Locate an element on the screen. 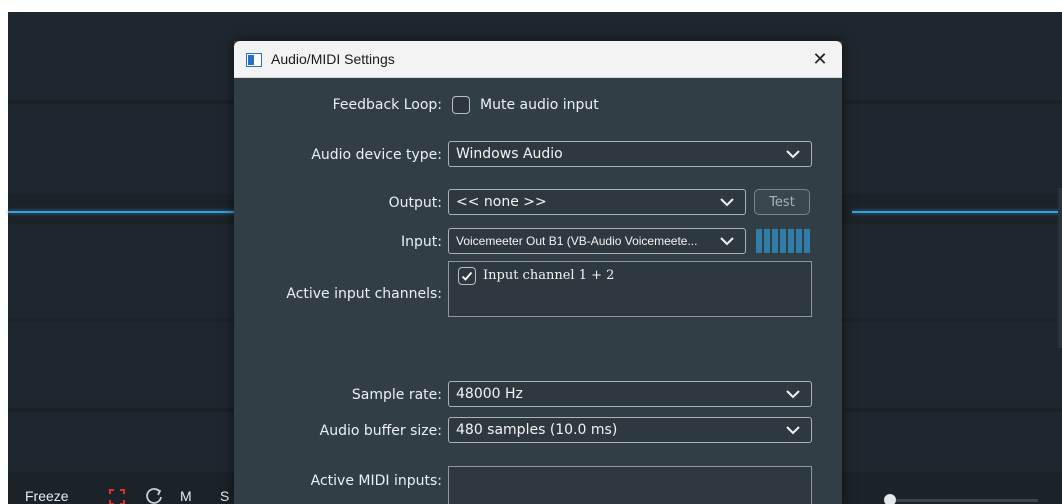  audio-buffer-size-label: Audio buffer size: is located at coordinates (380, 431).